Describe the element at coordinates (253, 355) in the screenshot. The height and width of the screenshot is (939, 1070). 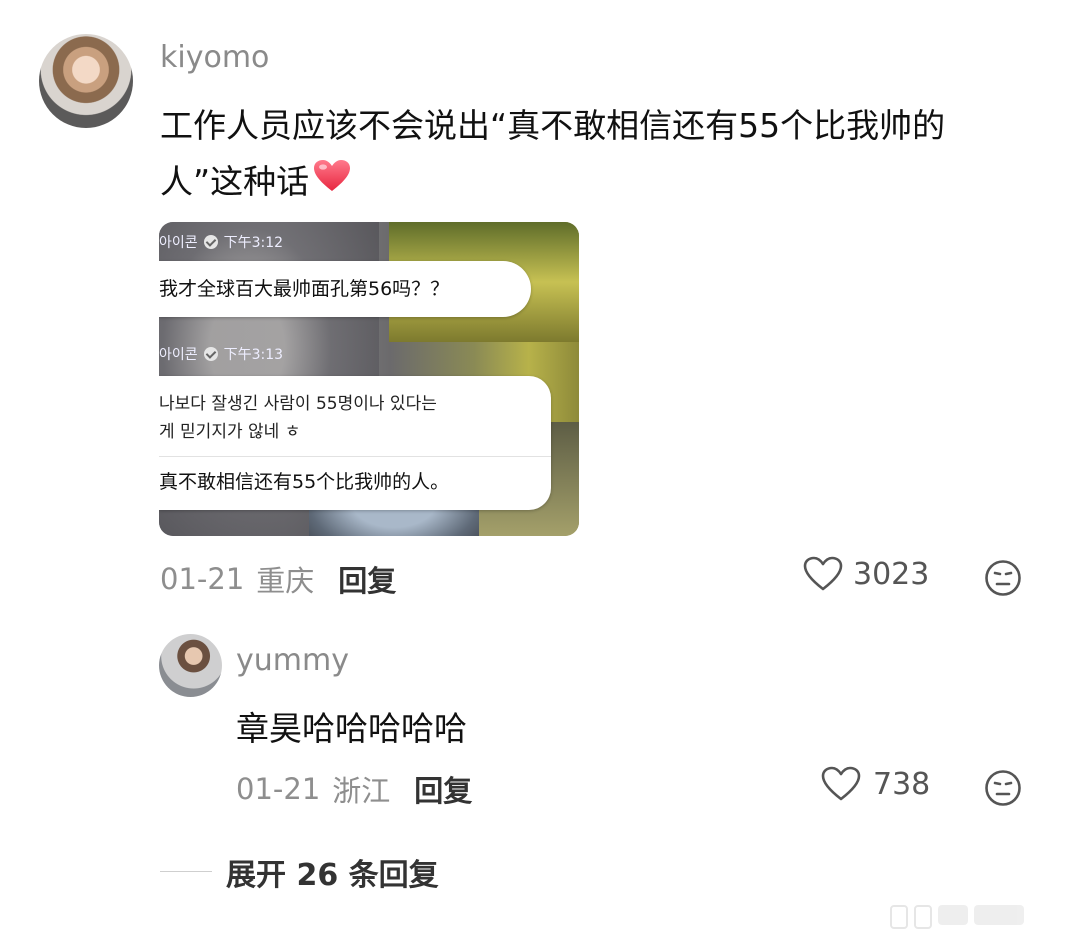
I see `chat-time-2: 下午3:13` at that location.